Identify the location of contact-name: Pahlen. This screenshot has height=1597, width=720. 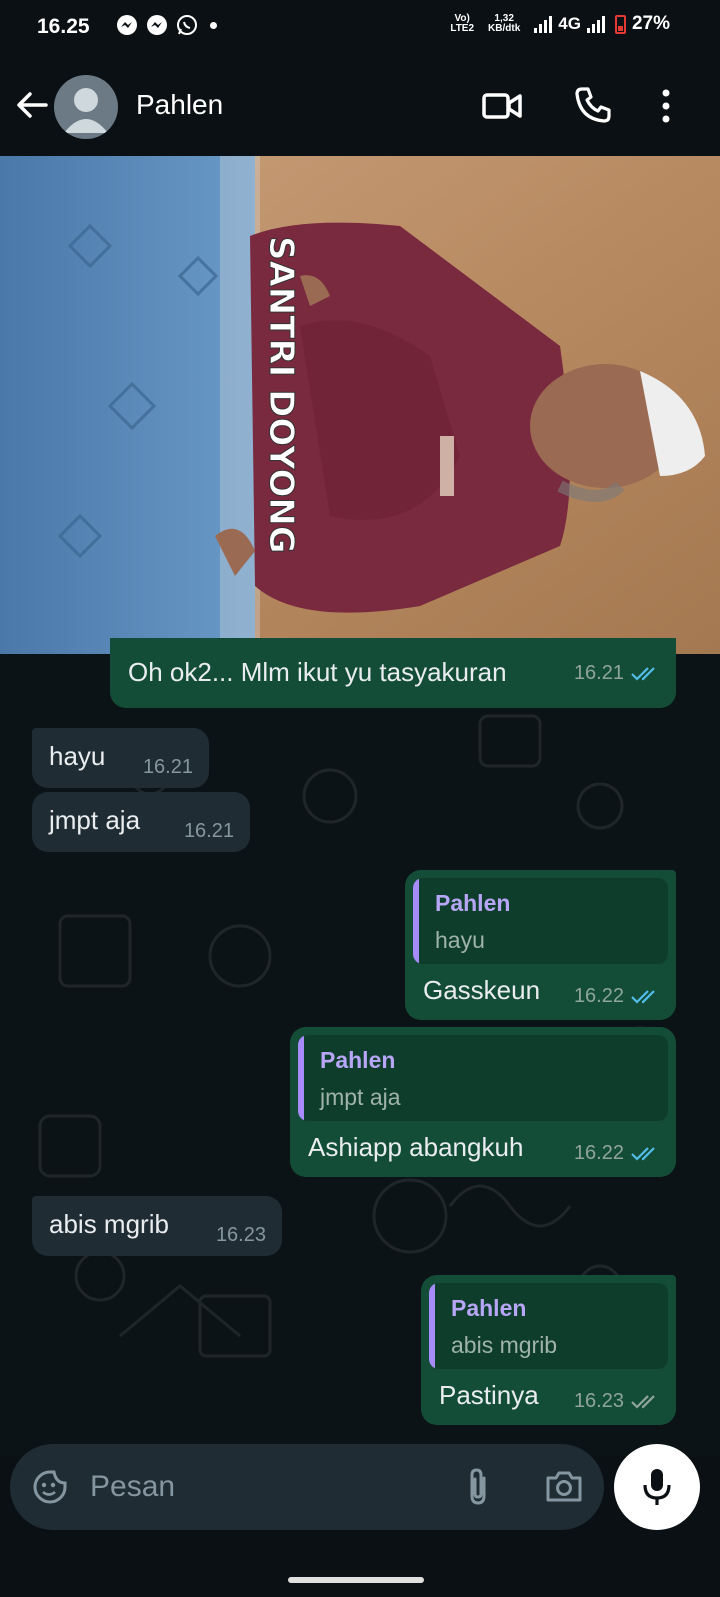
(179, 105).